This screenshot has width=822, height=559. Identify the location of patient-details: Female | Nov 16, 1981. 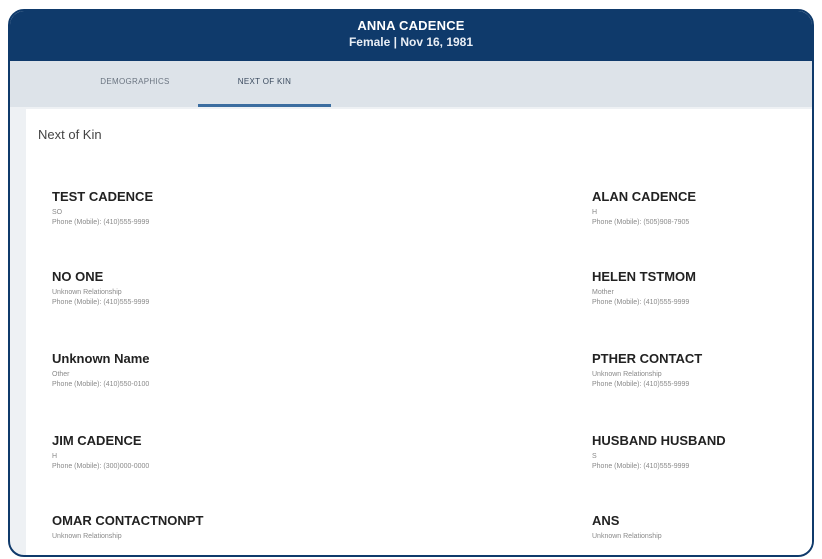
(411, 42).